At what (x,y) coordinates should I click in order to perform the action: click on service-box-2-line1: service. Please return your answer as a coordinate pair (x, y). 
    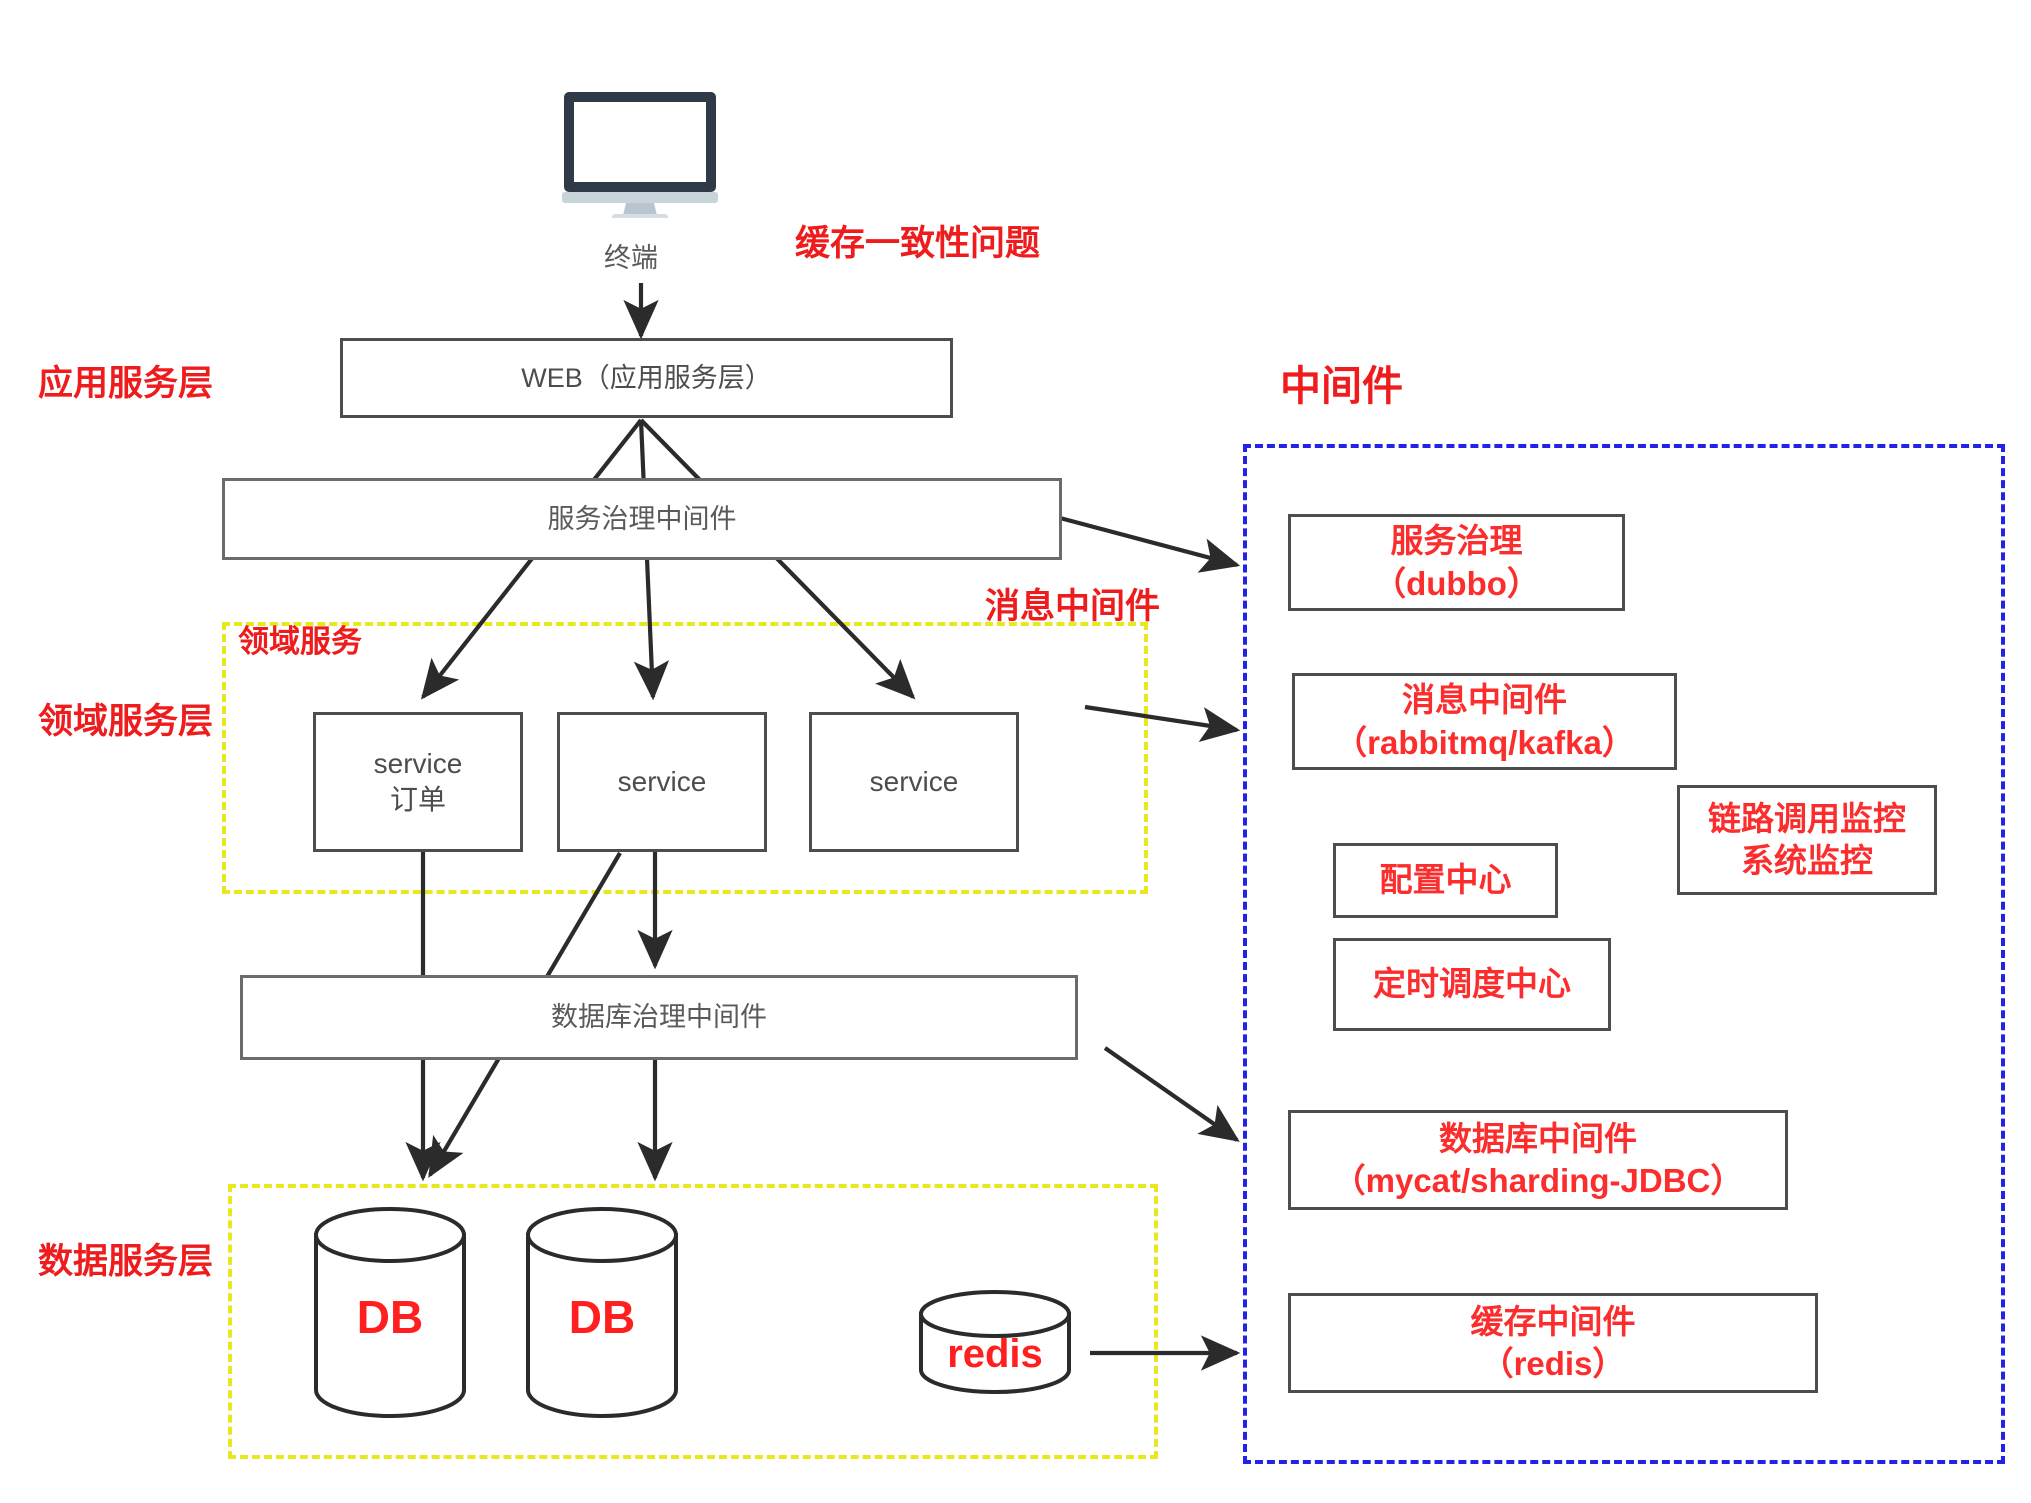
    Looking at the image, I should click on (662, 782).